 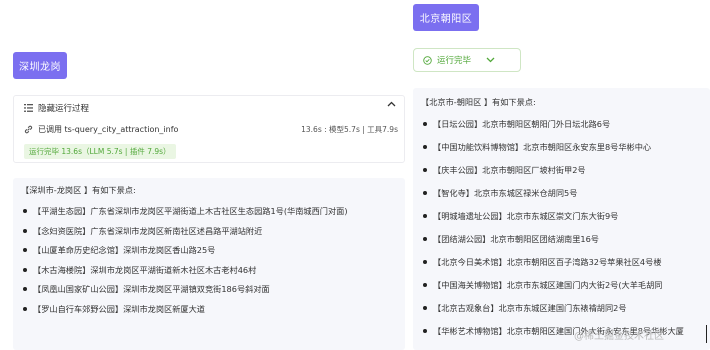 I want to click on tool-call-label: 已调用 ts-query_city_attraction_info, so click(x=108, y=129).